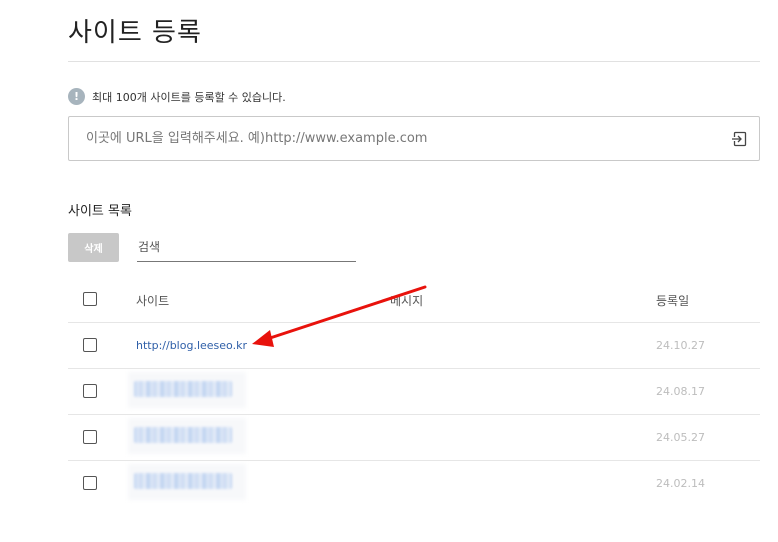  I want to click on url-input-box, so click(414, 138).